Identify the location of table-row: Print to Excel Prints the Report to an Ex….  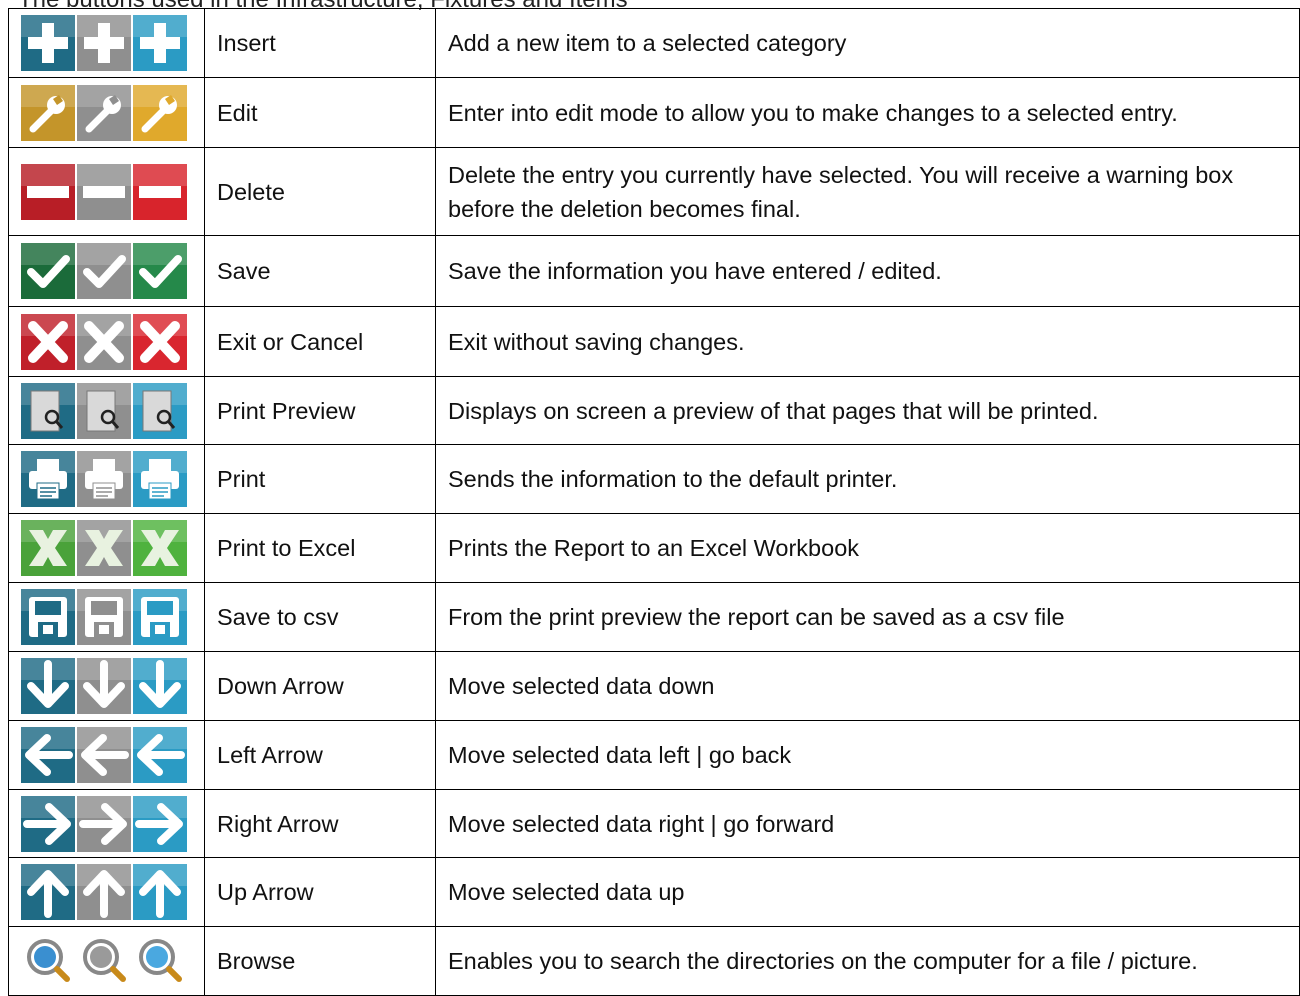
(654, 548).